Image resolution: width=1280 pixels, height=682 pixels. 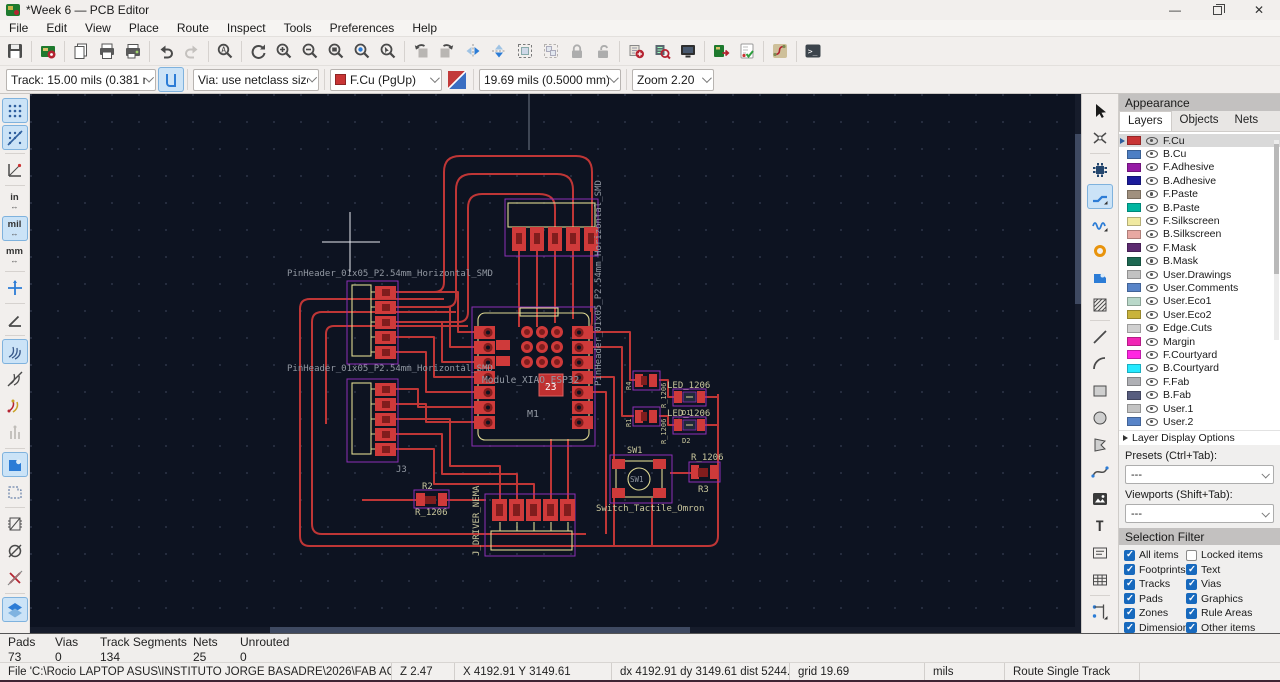 What do you see at coordinates (1199, 408) in the screenshot?
I see `layer-row: User.1` at bounding box center [1199, 408].